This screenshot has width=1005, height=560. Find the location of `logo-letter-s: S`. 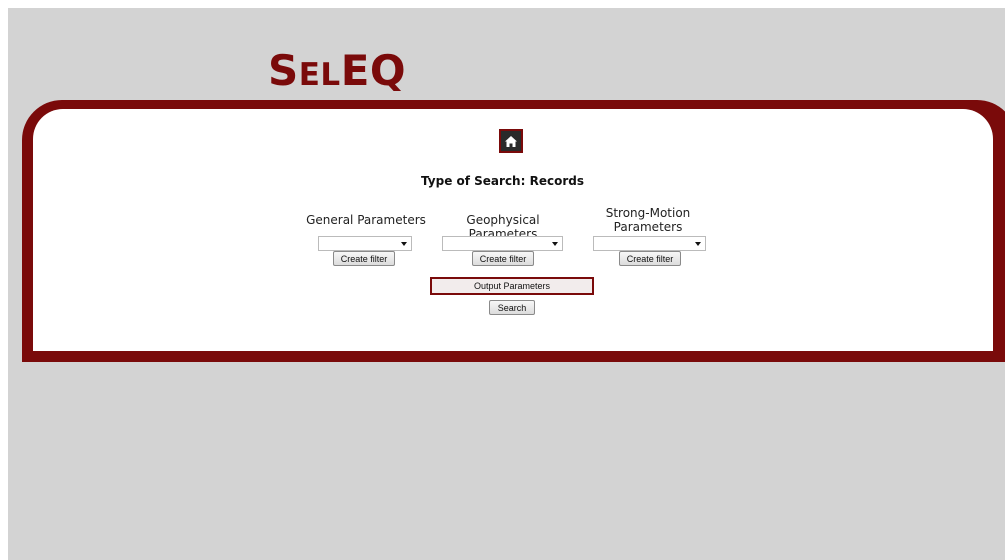

logo-letter-s: S is located at coordinates (283, 70).